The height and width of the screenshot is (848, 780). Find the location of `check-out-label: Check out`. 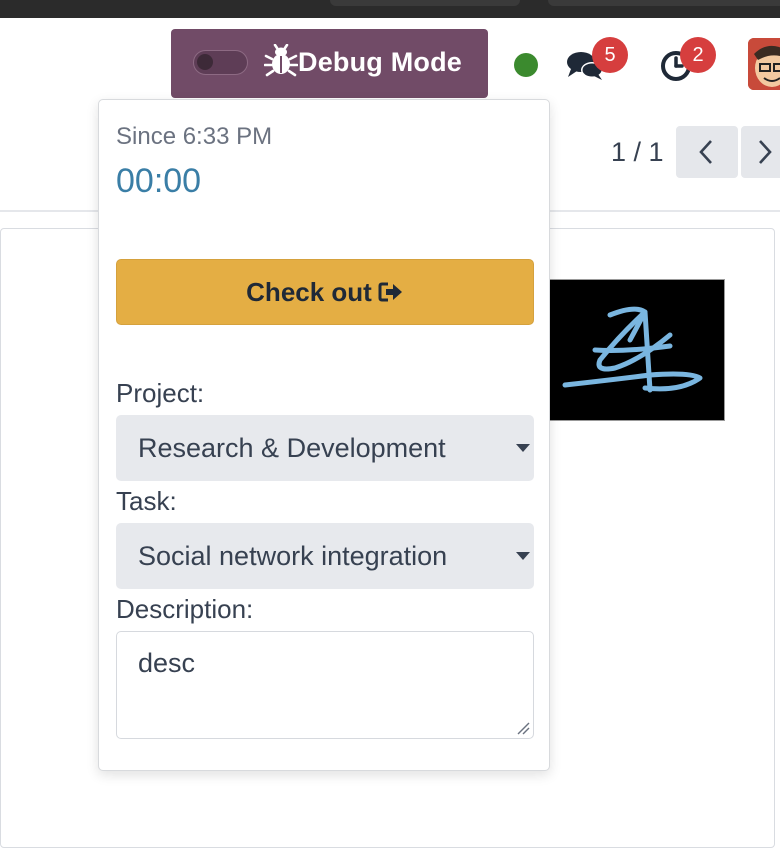

check-out-label: Check out is located at coordinates (309, 291).